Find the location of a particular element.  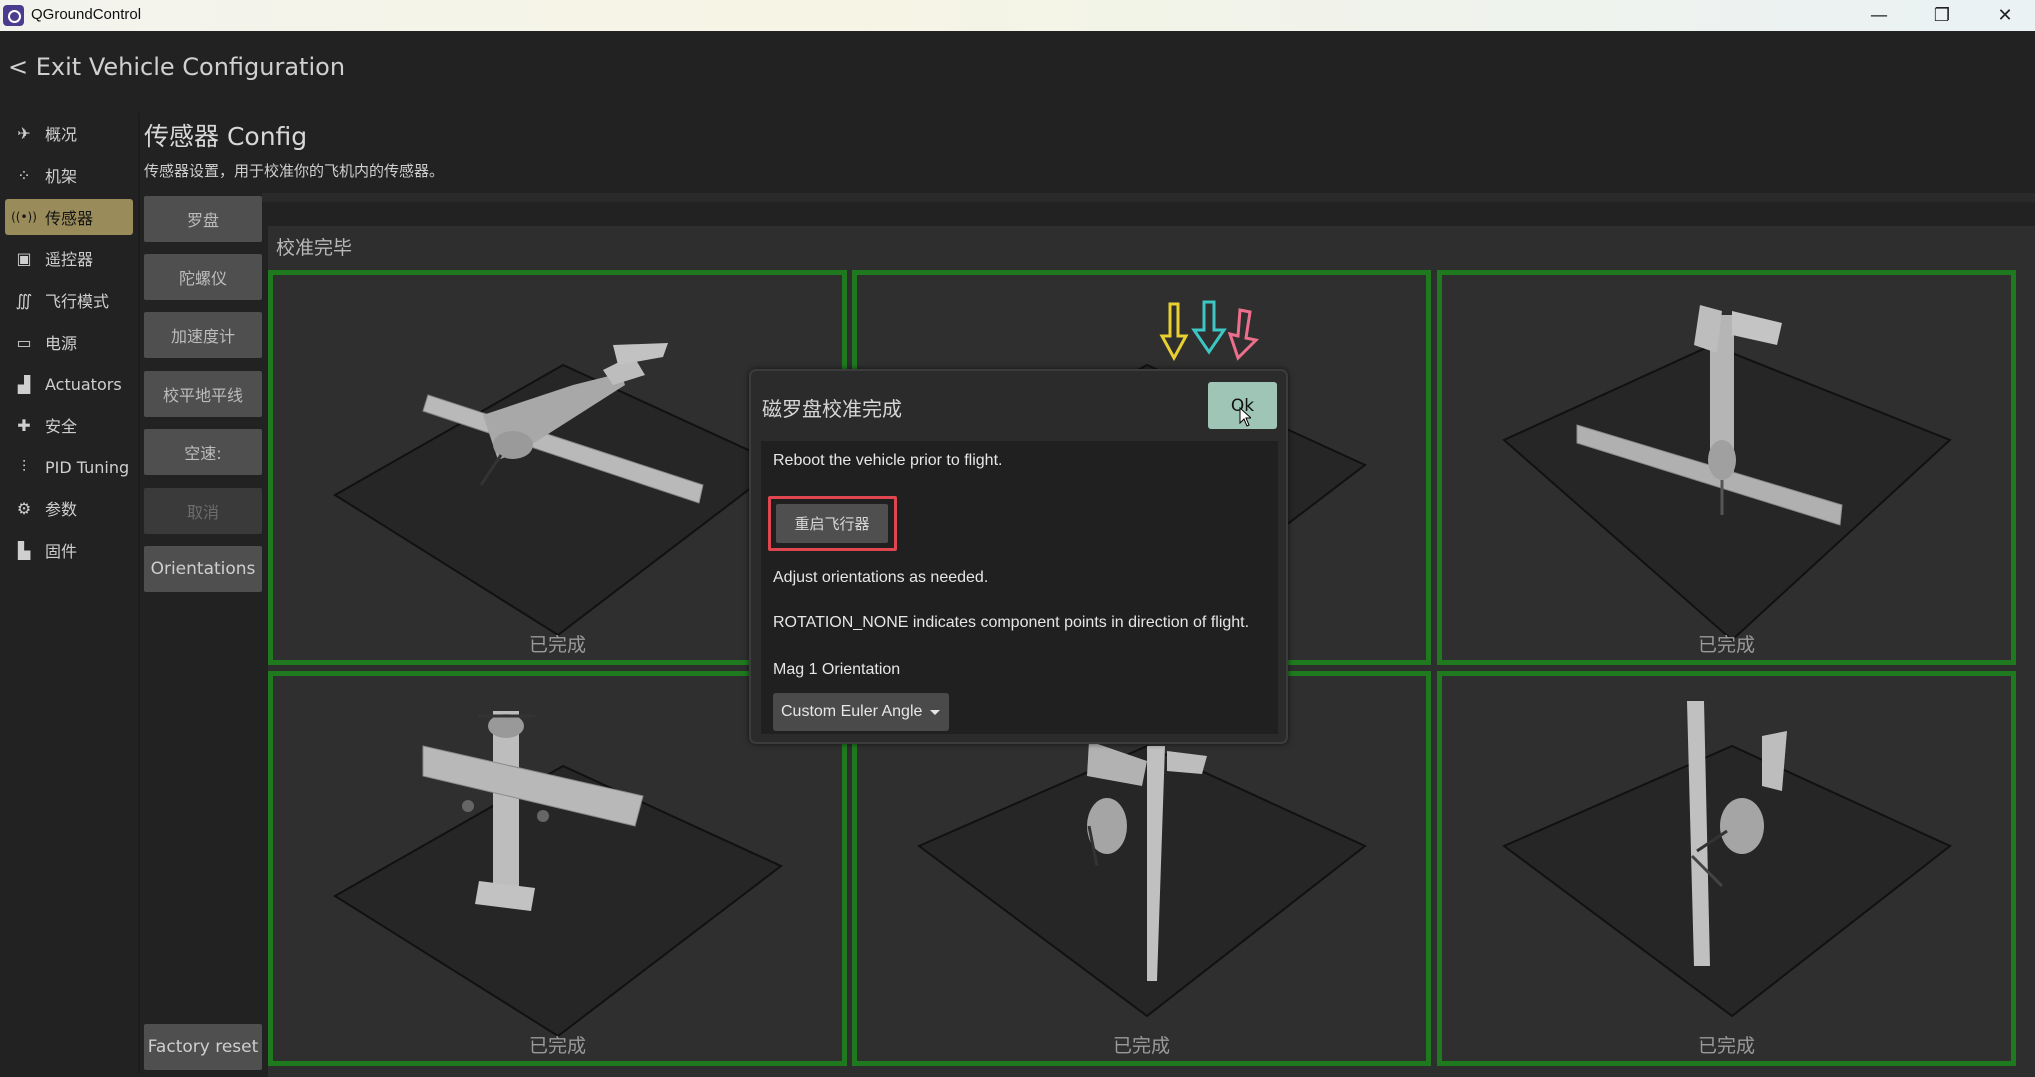

sidebar-item-firmware: ▙ 固件 is located at coordinates (69, 550).